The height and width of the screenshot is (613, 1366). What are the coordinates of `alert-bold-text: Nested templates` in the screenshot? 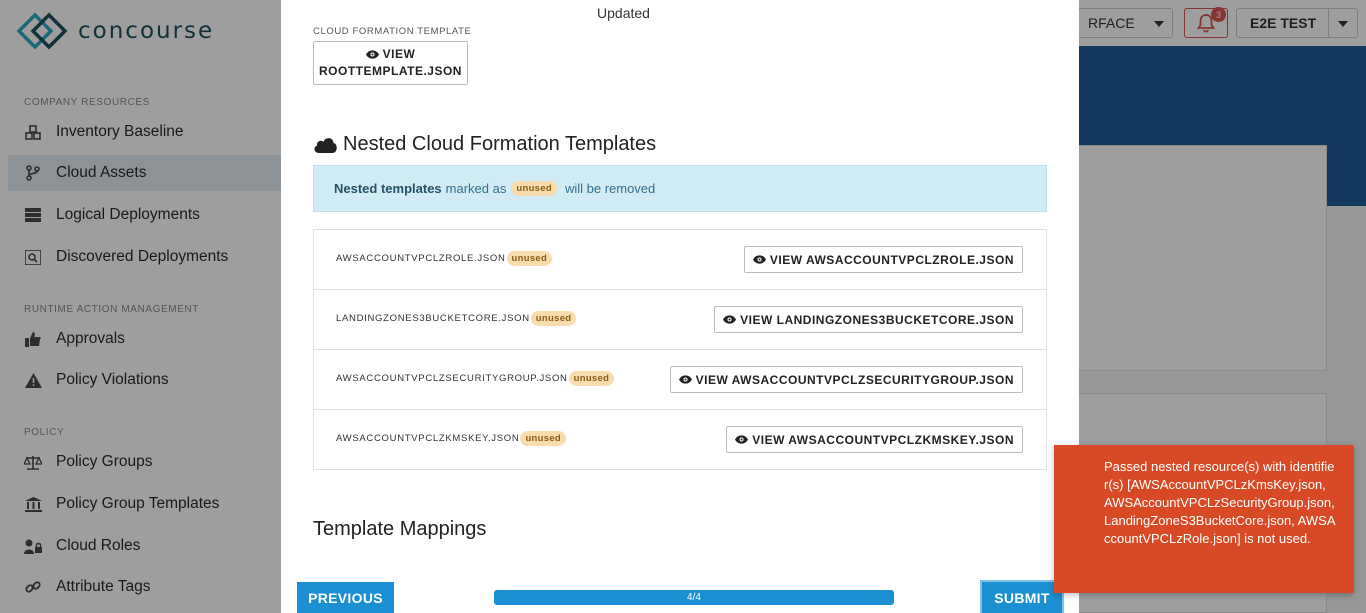 It's located at (388, 188).